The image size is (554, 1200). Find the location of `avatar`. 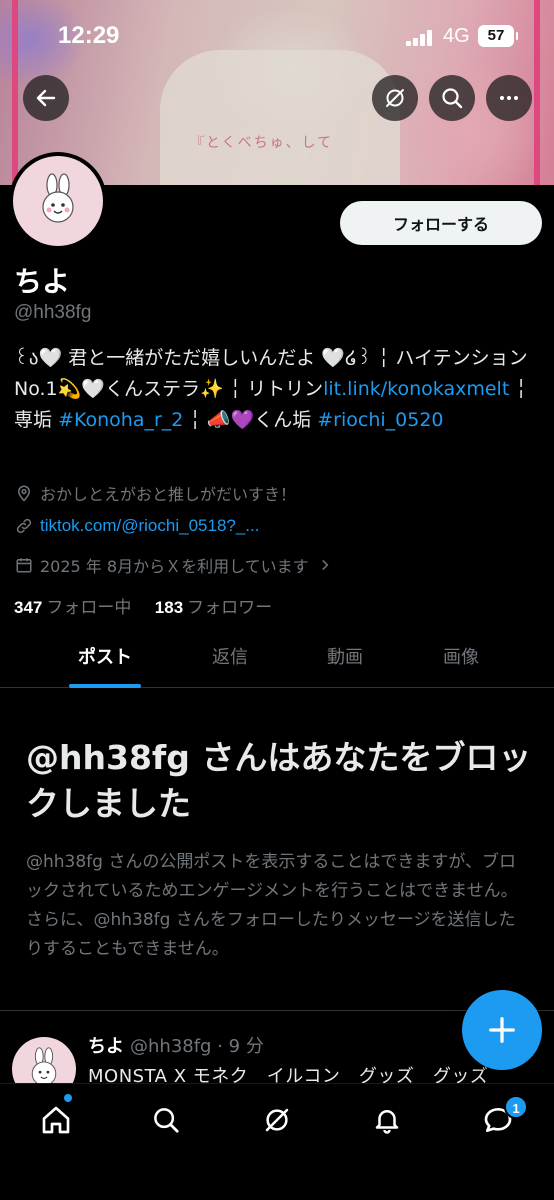

avatar is located at coordinates (58, 201).